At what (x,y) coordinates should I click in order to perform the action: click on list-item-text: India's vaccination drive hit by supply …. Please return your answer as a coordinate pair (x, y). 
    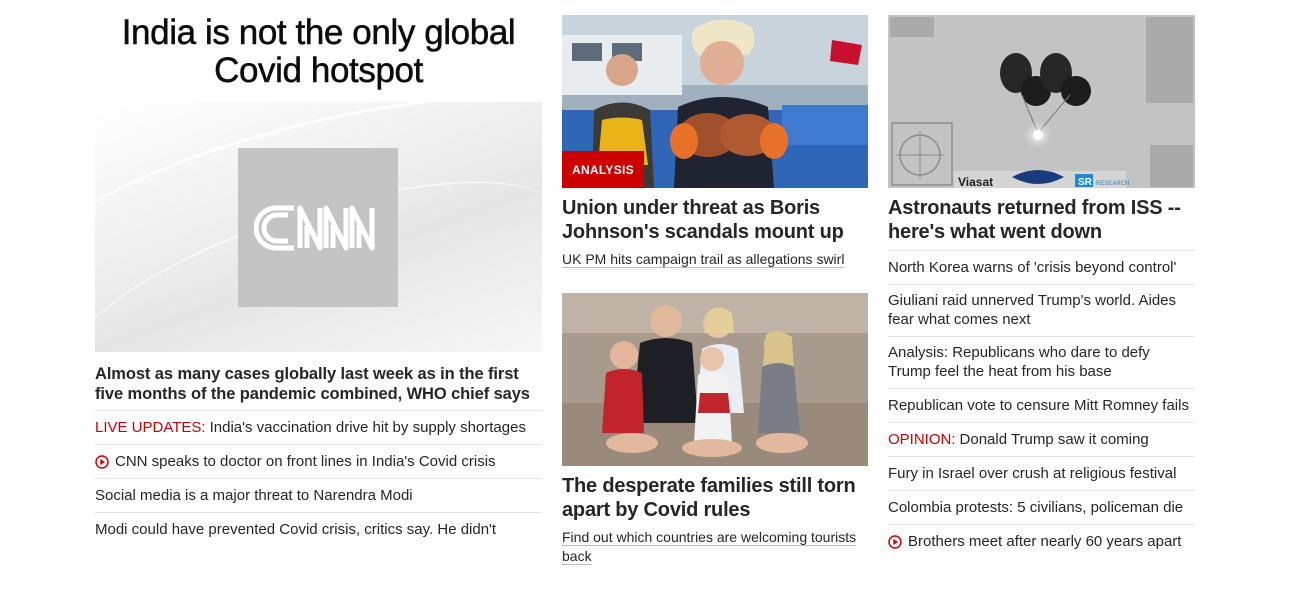
    Looking at the image, I should click on (367, 427).